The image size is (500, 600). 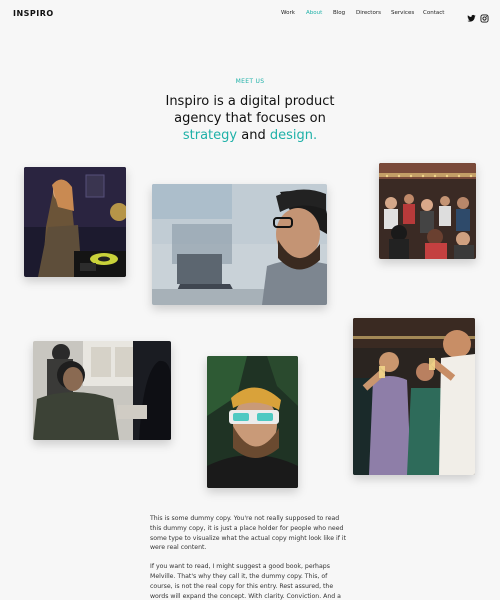 What do you see at coordinates (253, 135) in the screenshot?
I see `headline-connector: and` at bounding box center [253, 135].